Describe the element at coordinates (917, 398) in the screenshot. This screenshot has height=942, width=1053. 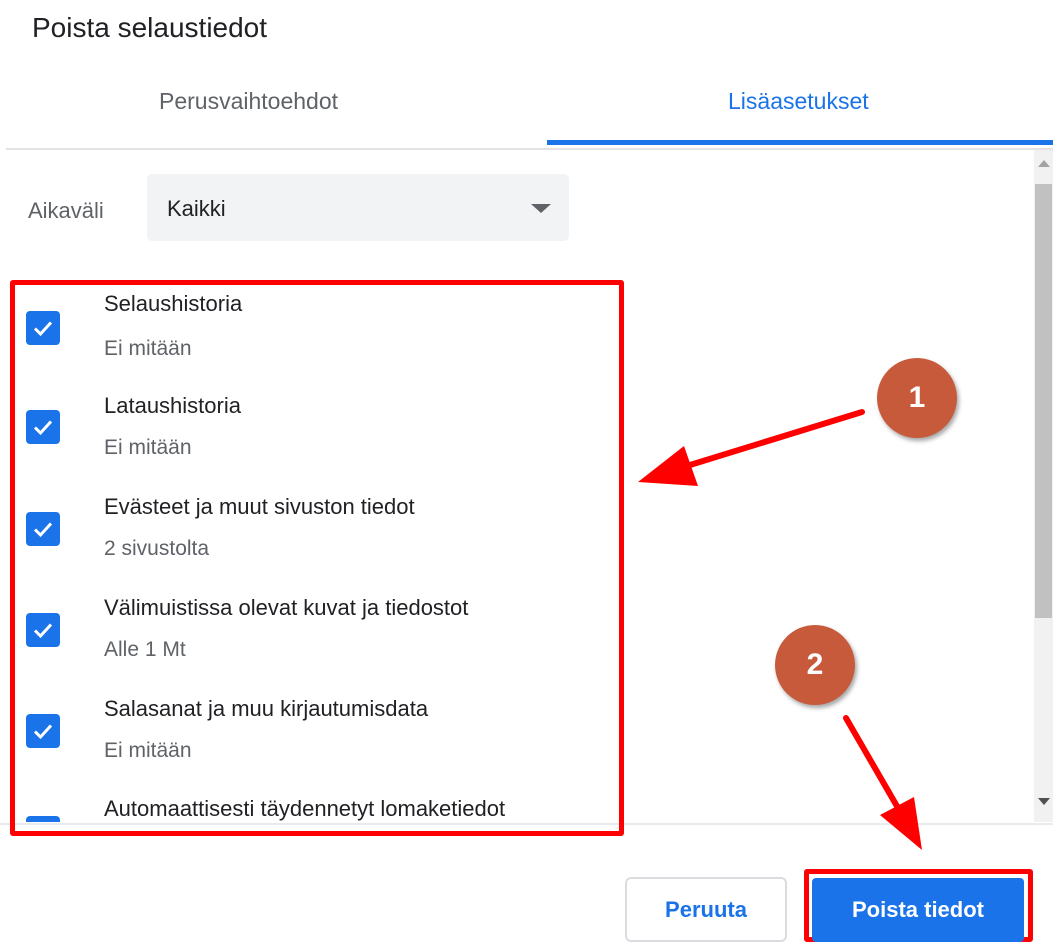
I see `step-badge-1: 1` at that location.